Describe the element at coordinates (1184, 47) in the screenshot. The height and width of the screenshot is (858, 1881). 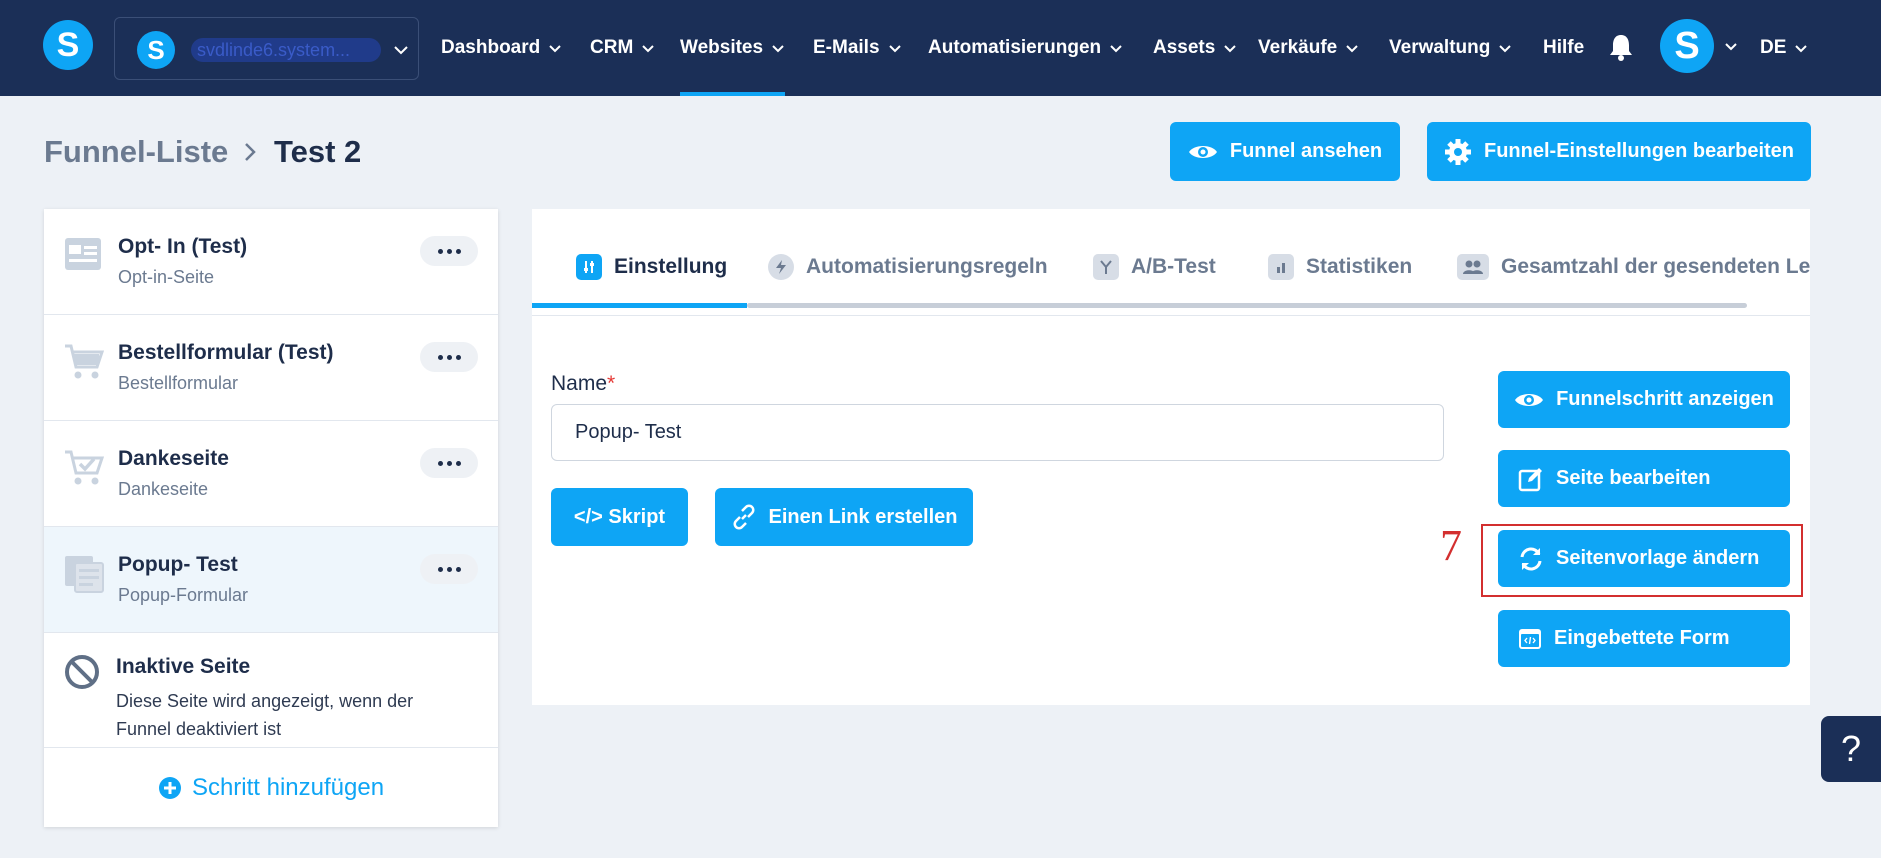
I see `nav-label: Assets` at that location.